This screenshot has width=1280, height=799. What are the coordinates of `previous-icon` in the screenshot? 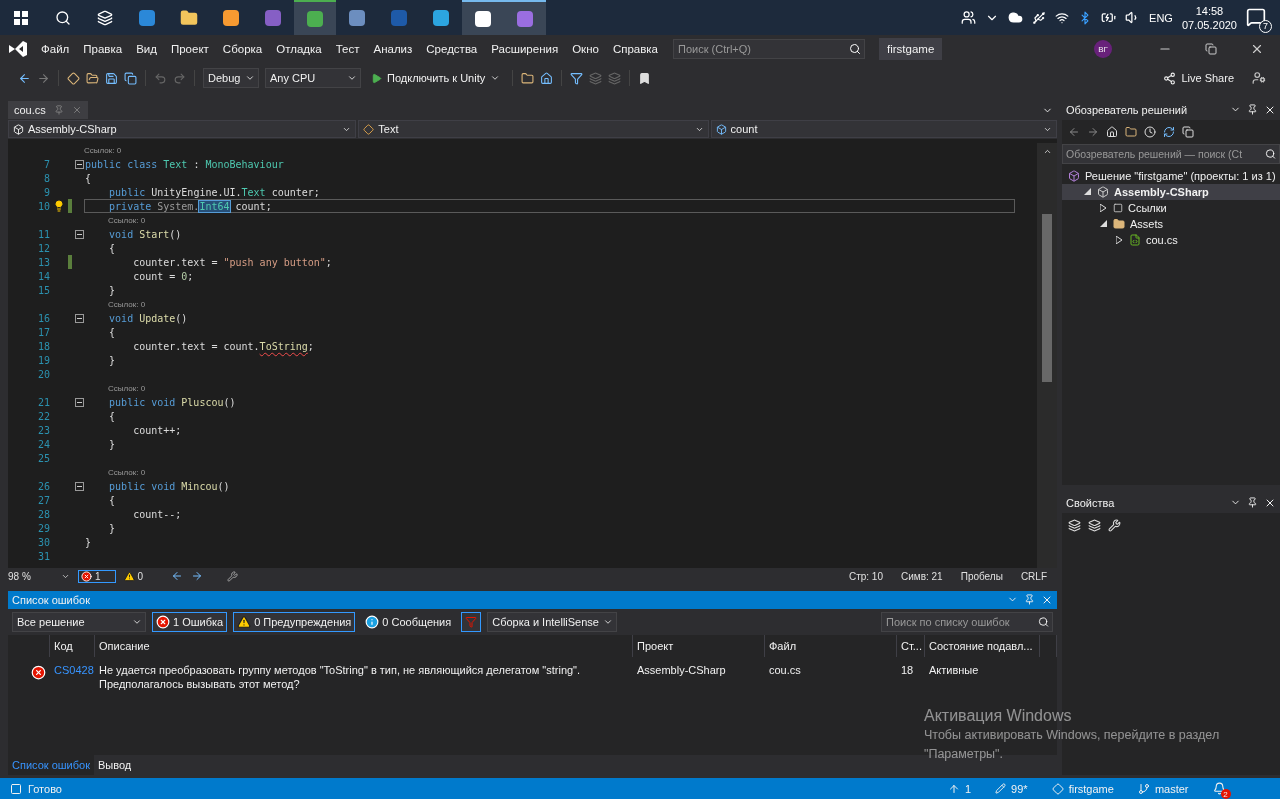 It's located at (177, 576).